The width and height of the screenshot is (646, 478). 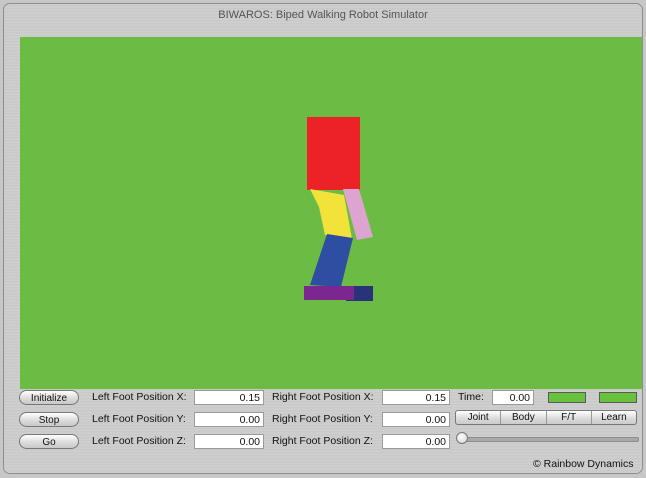 What do you see at coordinates (462, 438) in the screenshot?
I see `time-slider-knob` at bounding box center [462, 438].